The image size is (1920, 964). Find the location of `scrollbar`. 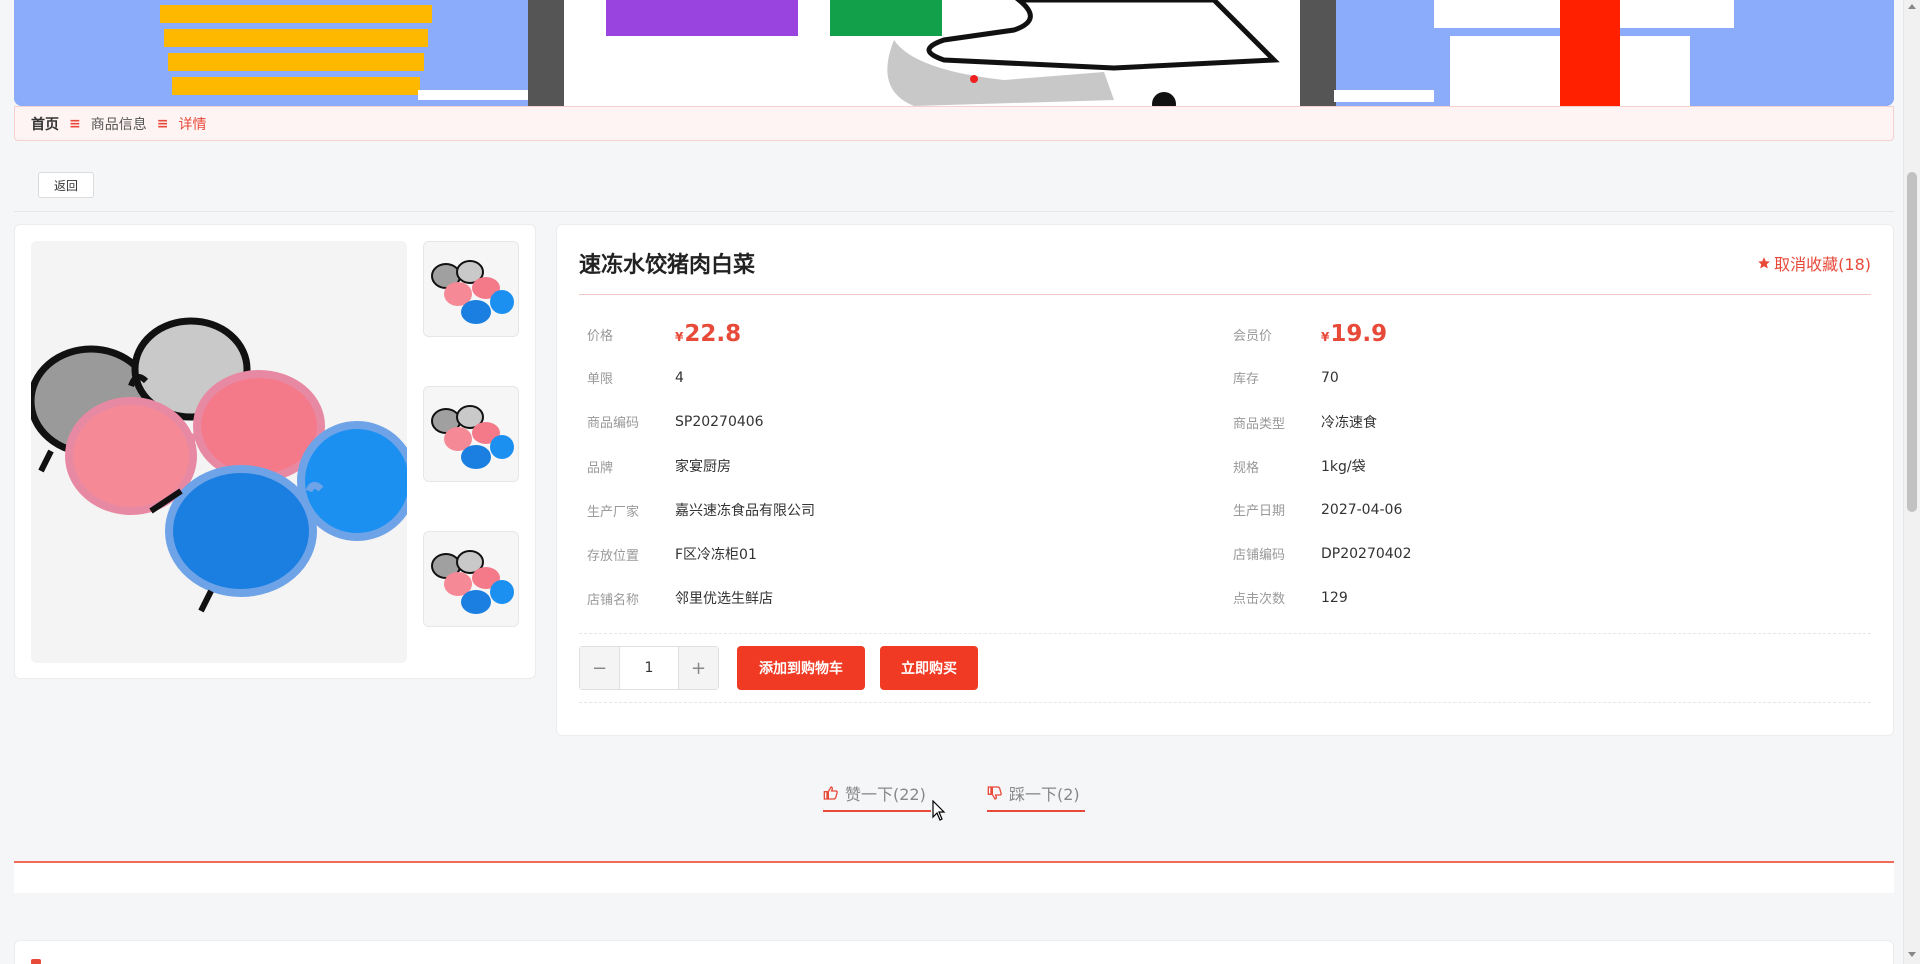

scrollbar is located at coordinates (1911, 482).